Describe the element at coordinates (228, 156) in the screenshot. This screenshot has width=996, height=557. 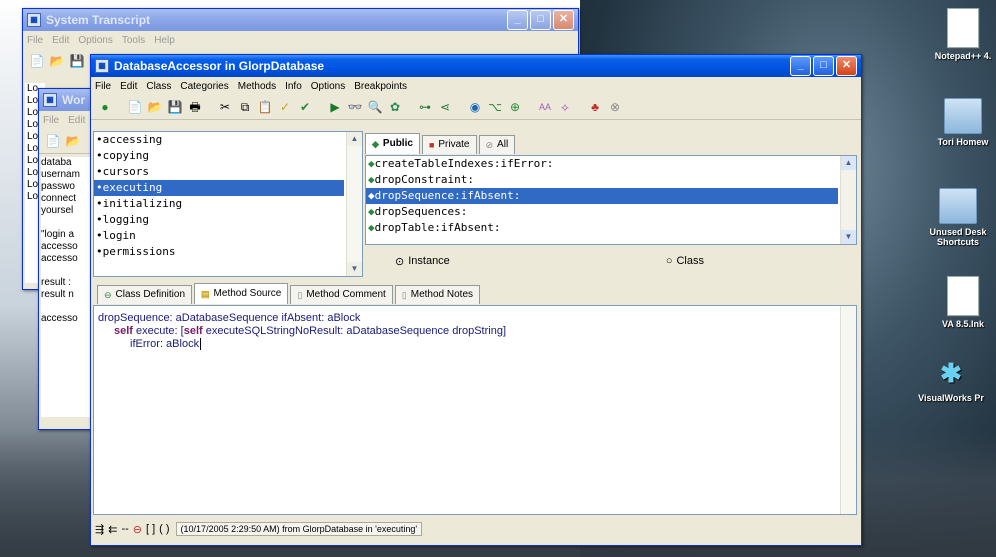
I see `list-item: •copying` at that location.